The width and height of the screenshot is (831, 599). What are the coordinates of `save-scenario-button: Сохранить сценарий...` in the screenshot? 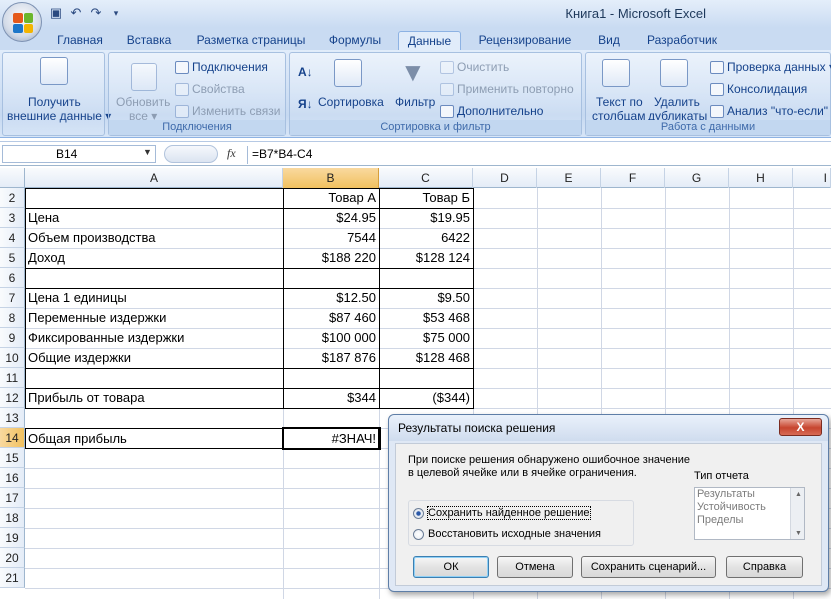 It's located at (648, 567).